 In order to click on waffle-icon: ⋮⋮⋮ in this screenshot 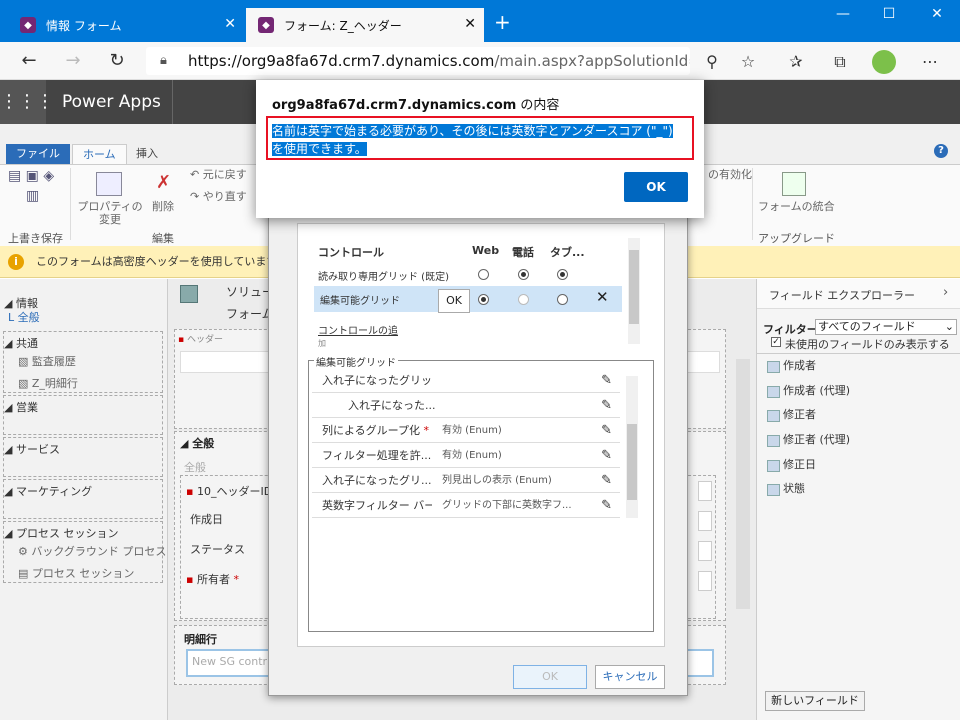, I will do `click(27, 102)`.